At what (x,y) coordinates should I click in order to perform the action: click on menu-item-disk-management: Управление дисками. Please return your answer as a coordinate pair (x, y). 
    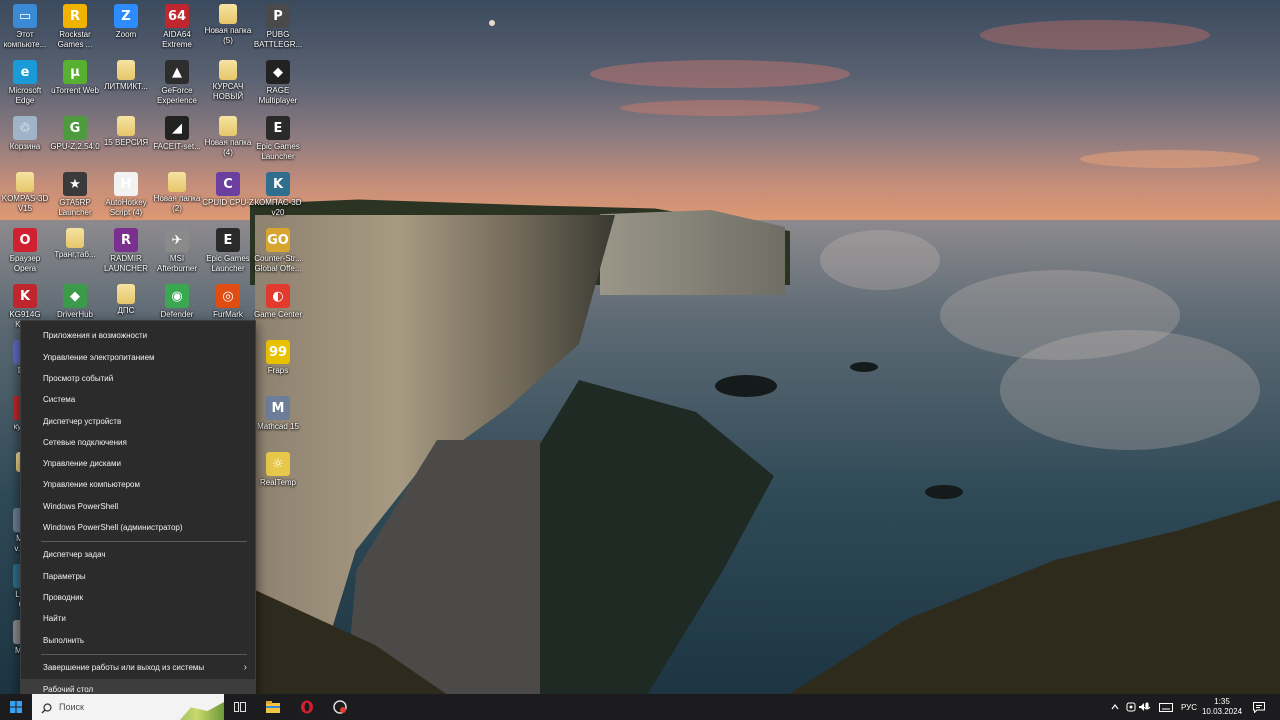
    Looking at the image, I should click on (138, 463).